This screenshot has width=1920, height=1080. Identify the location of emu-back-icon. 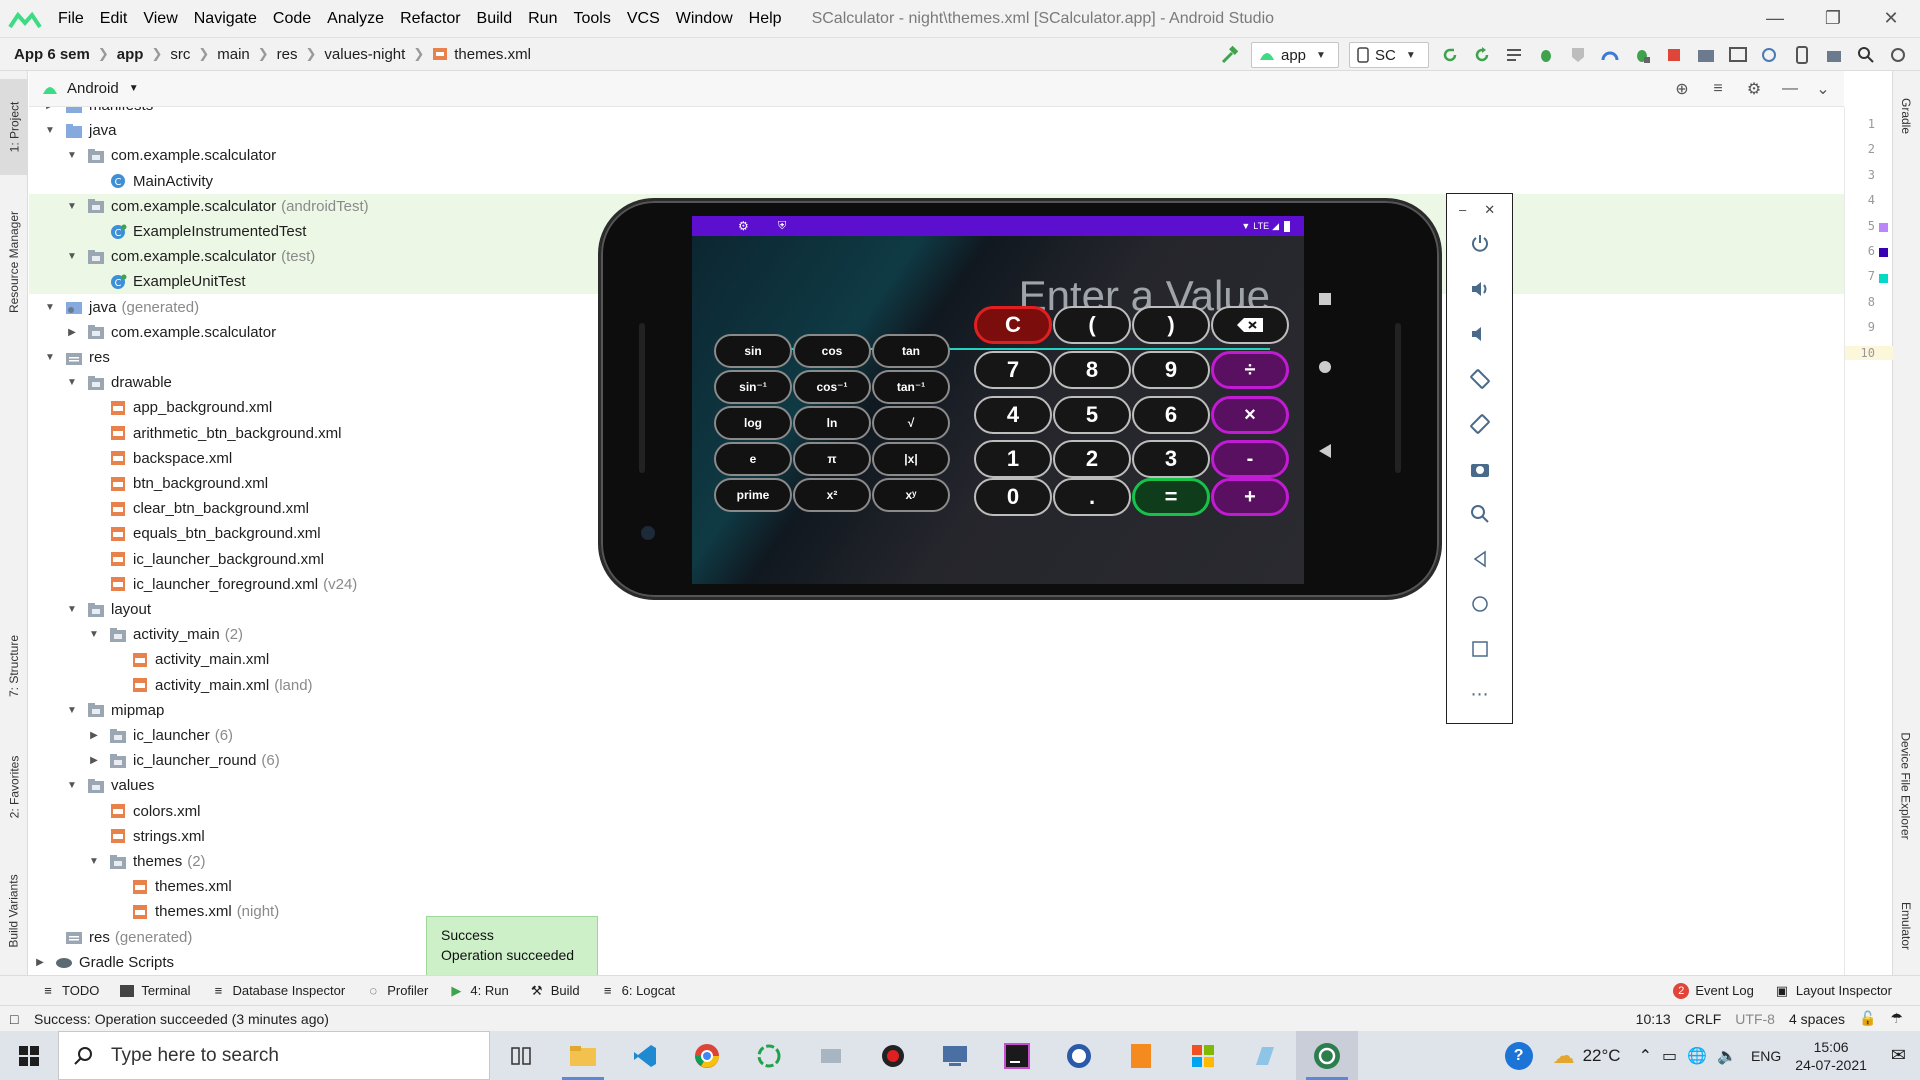
(1325, 451).